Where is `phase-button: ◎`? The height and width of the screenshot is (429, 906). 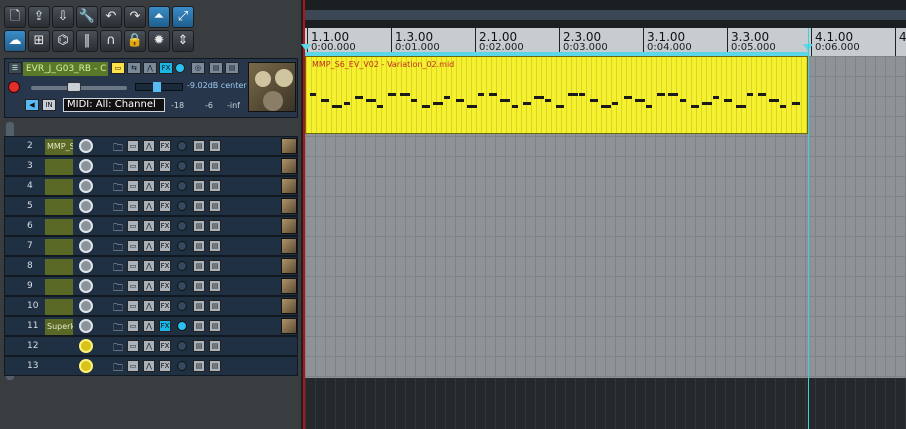 phase-button: ◎ is located at coordinates (198, 68).